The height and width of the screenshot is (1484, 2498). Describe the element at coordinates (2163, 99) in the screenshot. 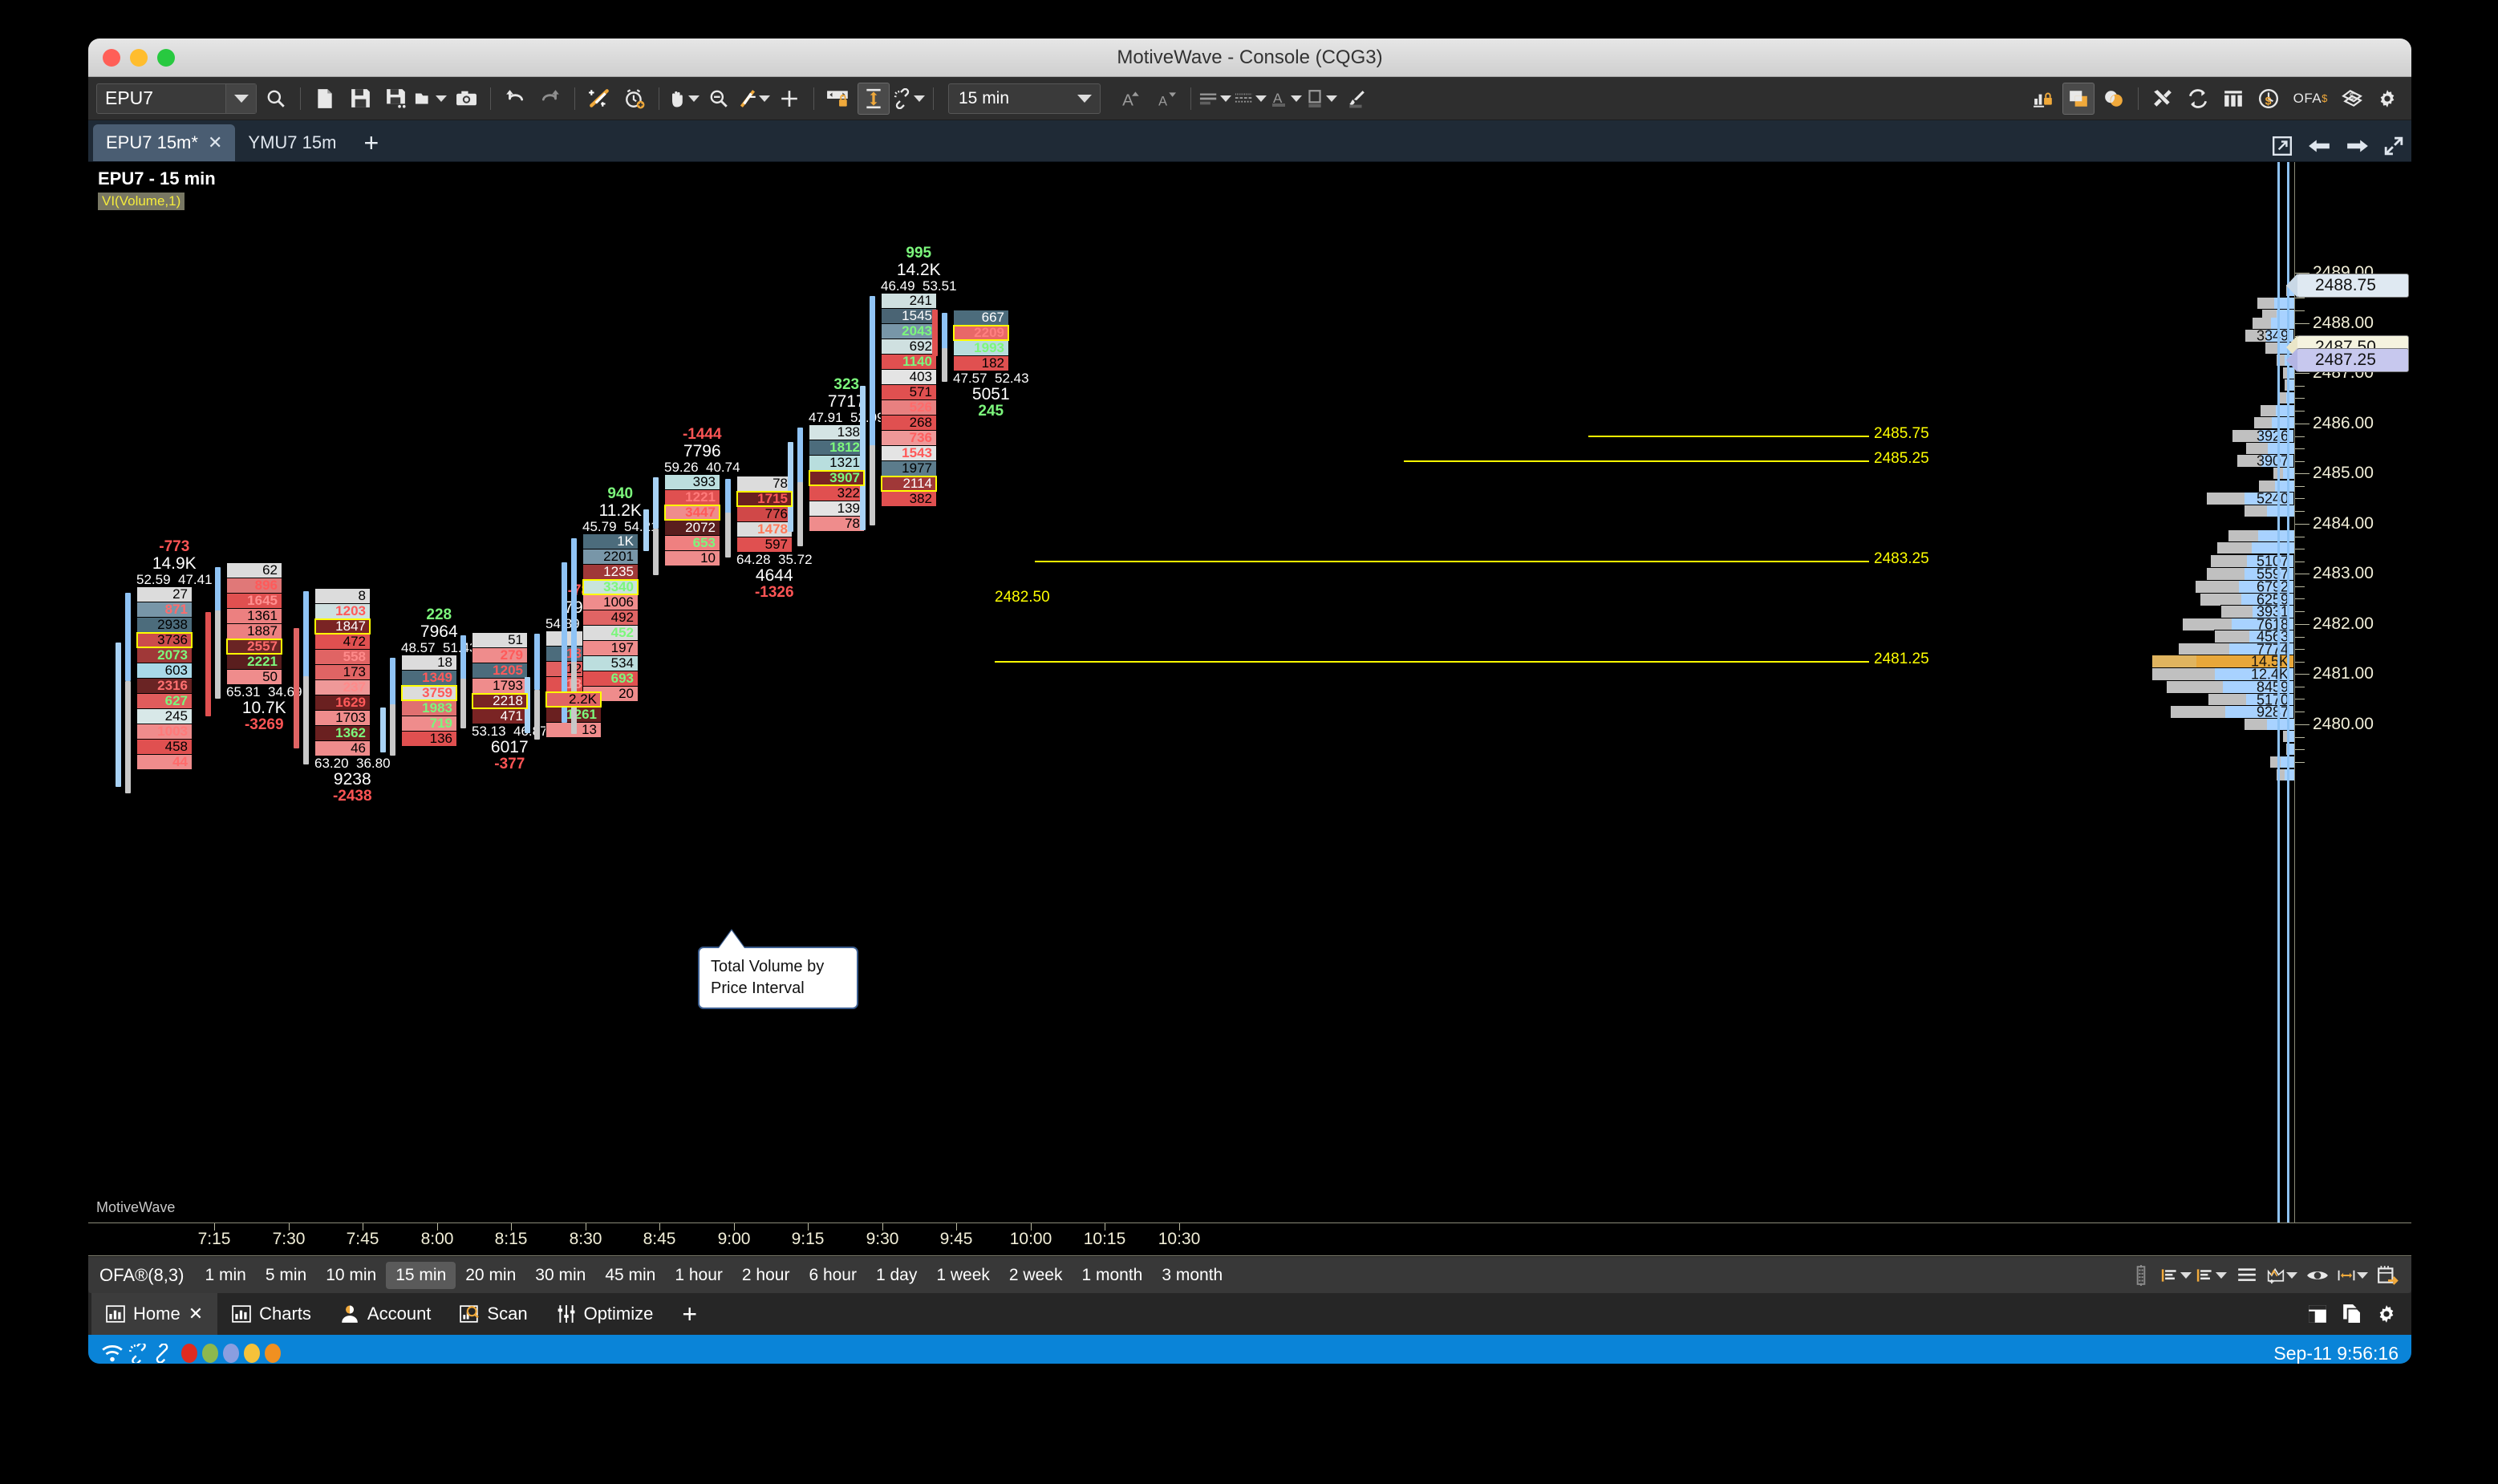

I see `tools-icon` at that location.